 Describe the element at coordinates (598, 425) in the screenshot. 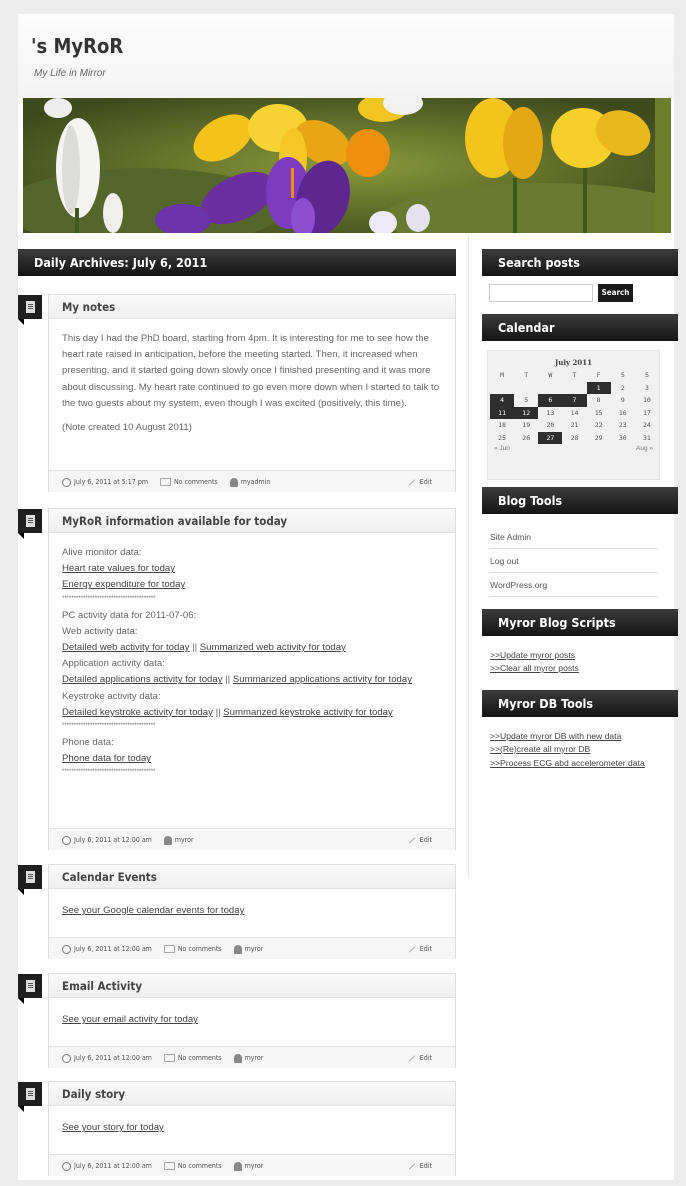

I see `calendar-day: 22` at that location.